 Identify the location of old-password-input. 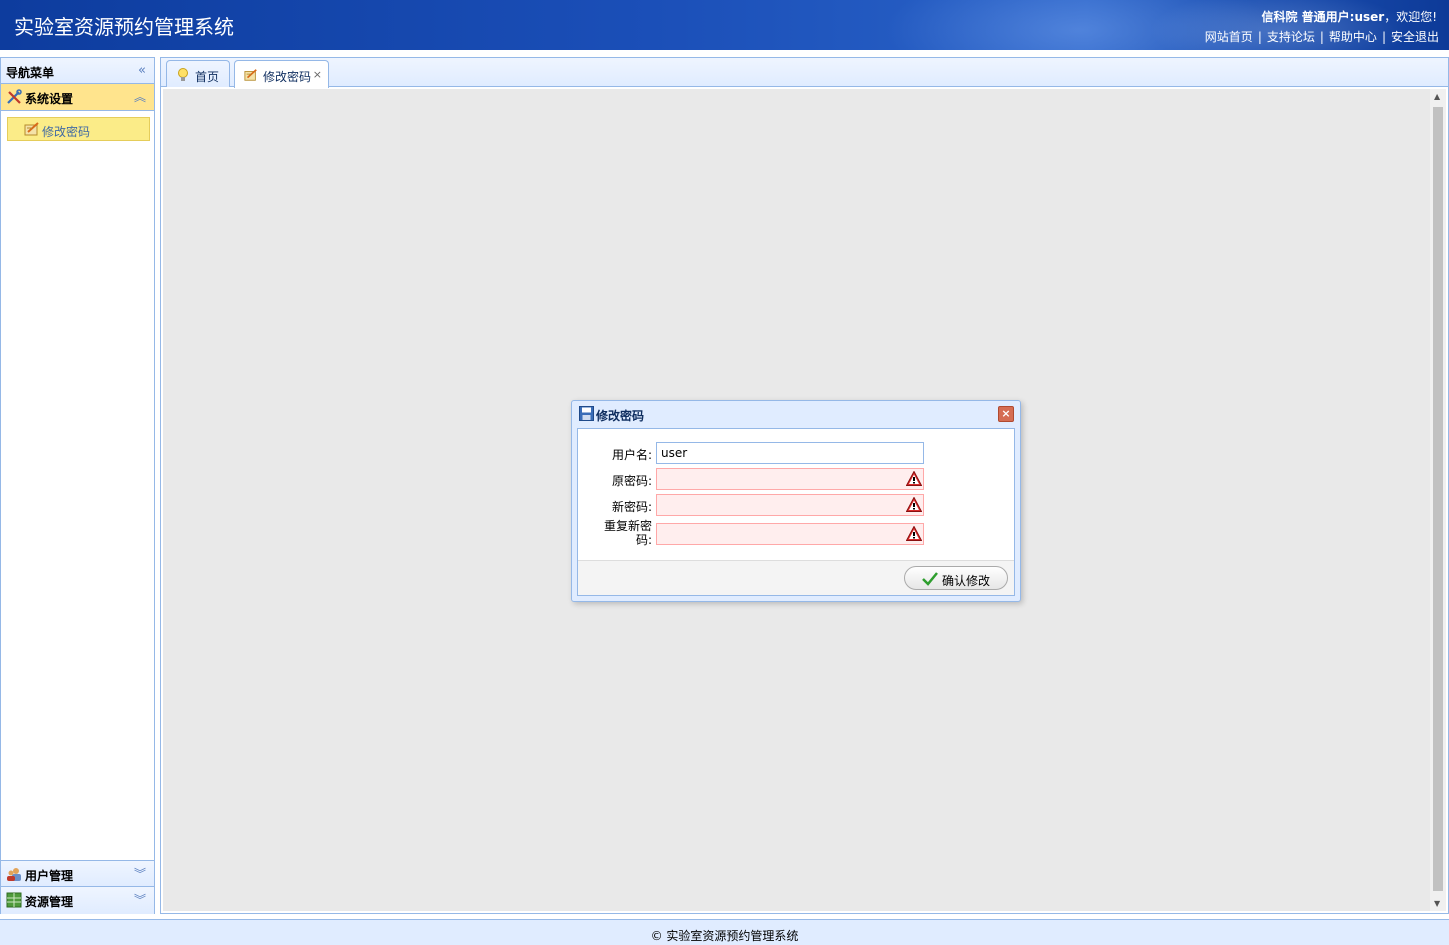
(790, 479).